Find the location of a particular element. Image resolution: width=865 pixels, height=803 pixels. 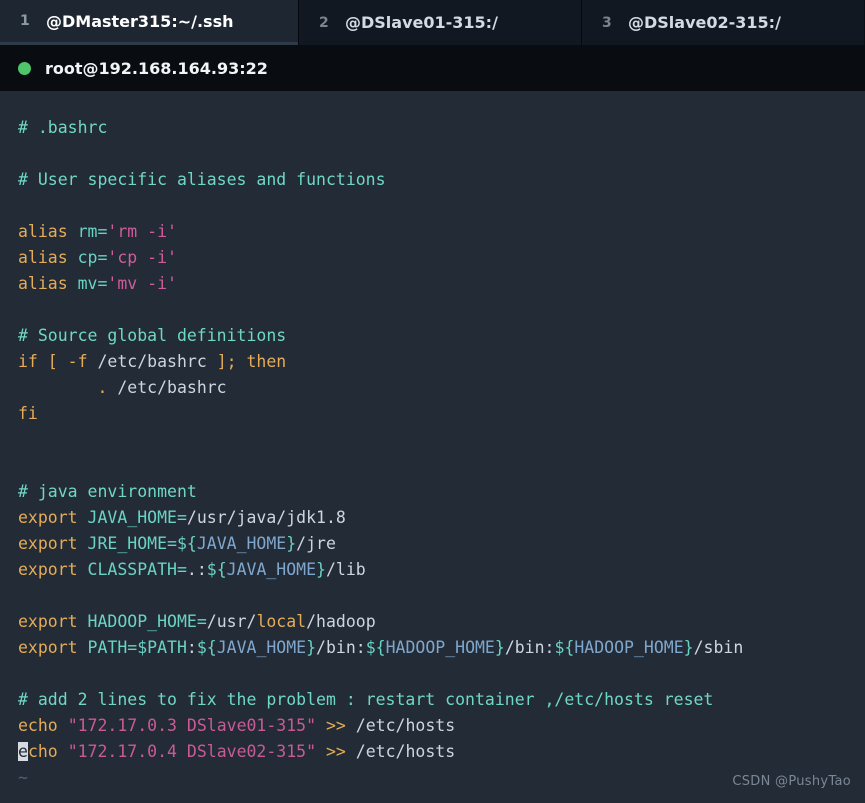

code-line: alias rm='rm -i' is located at coordinates (97, 231).